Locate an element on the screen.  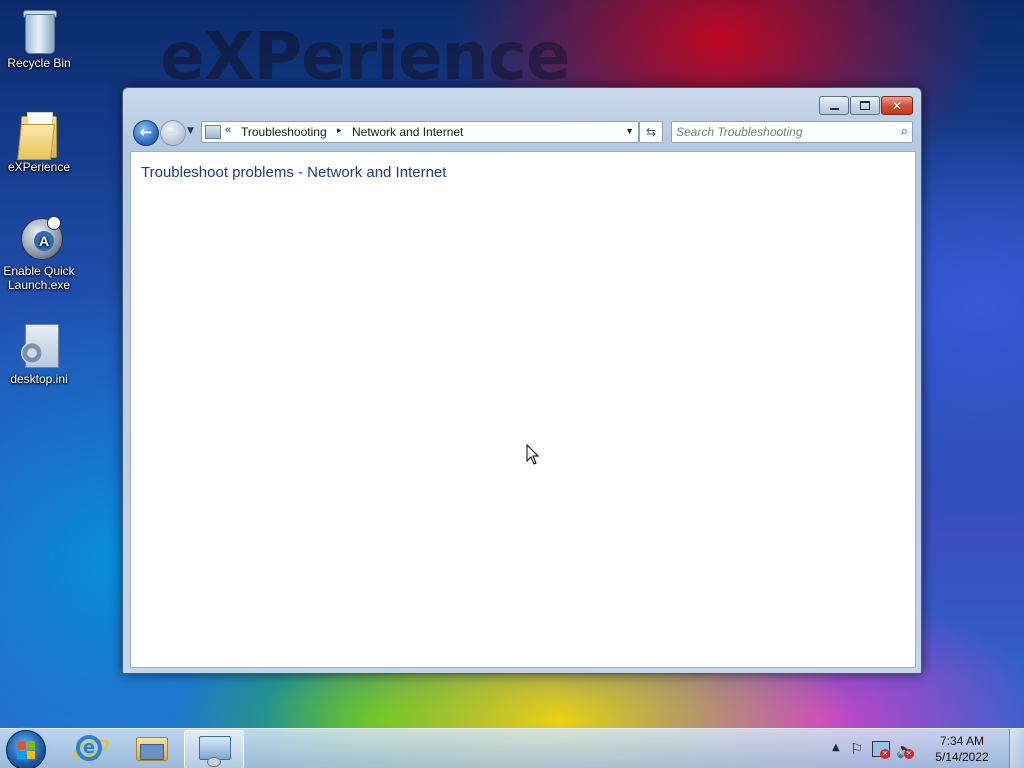
clock-time: 7:34 AM is located at coordinates (962, 741).